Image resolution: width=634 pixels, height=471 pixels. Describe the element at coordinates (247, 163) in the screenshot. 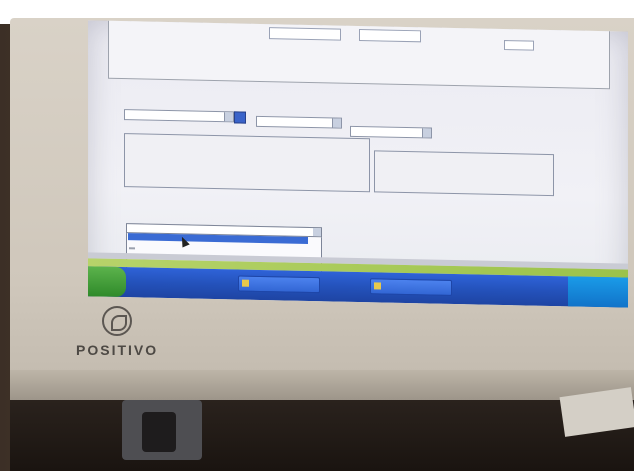

I see `notes-textarea` at that location.